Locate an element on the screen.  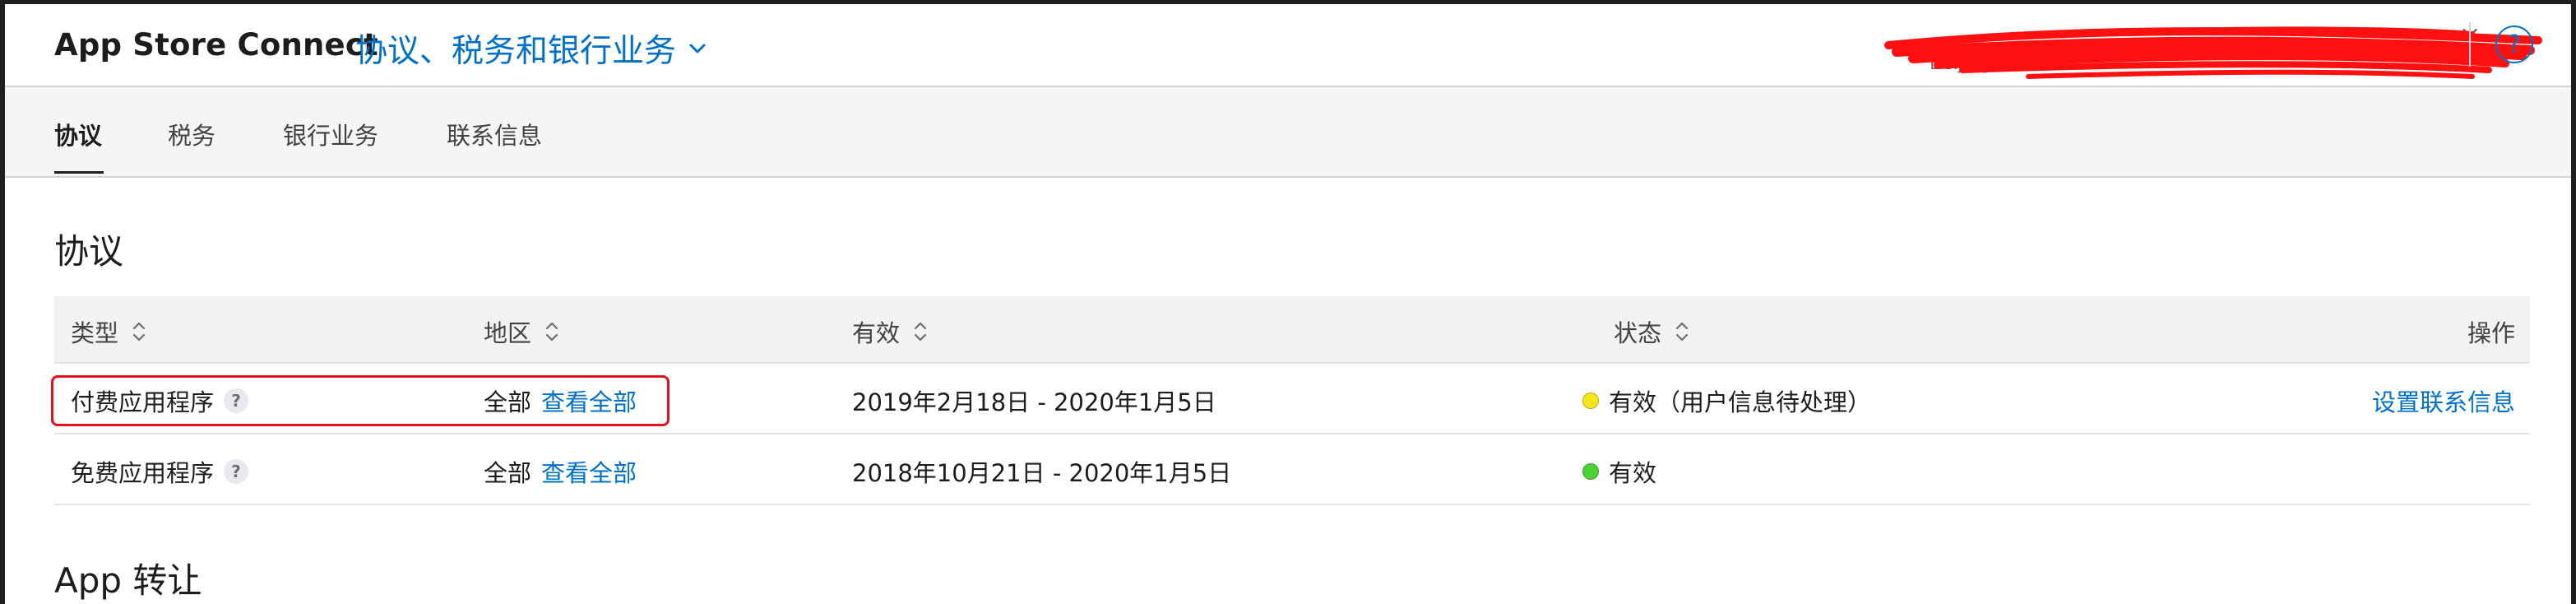
set-contact-link: 设置联系信息 is located at coordinates (2443, 401).